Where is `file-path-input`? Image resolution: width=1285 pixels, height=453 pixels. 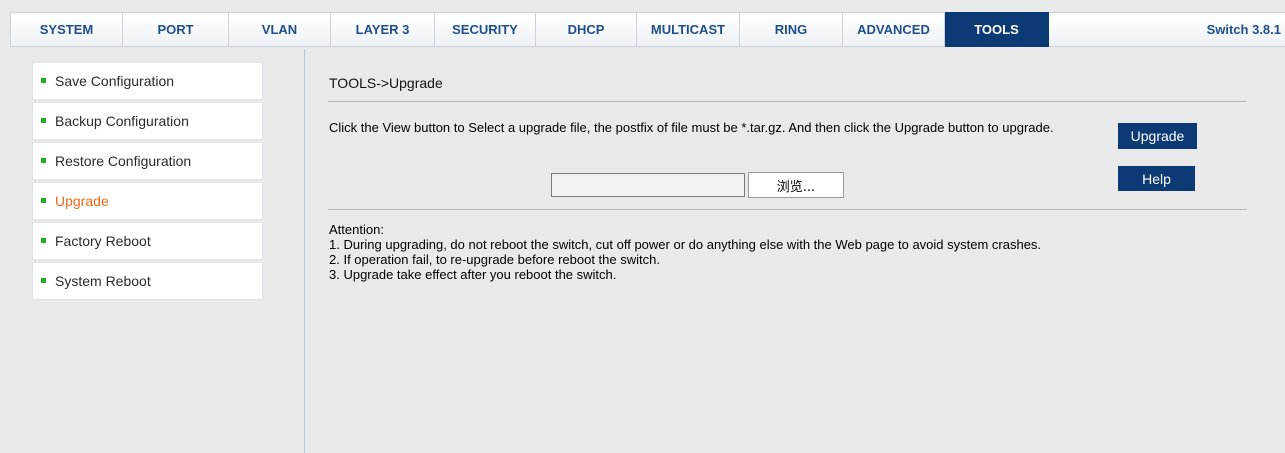
file-path-input is located at coordinates (648, 185).